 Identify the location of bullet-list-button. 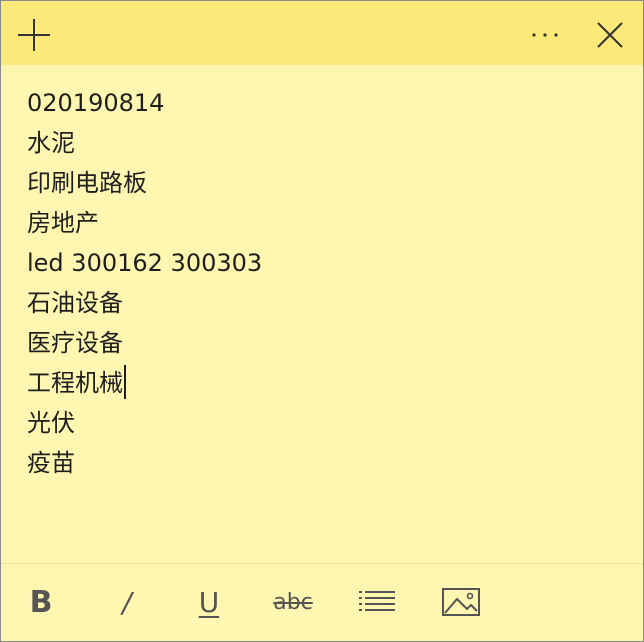
(377, 602).